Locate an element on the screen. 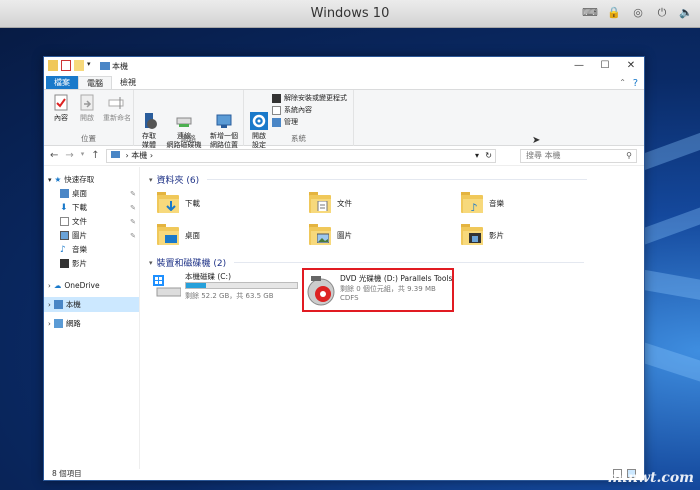 The width and height of the screenshot is (700, 490). system-properties-button: 系統內容 is located at coordinates (292, 110).